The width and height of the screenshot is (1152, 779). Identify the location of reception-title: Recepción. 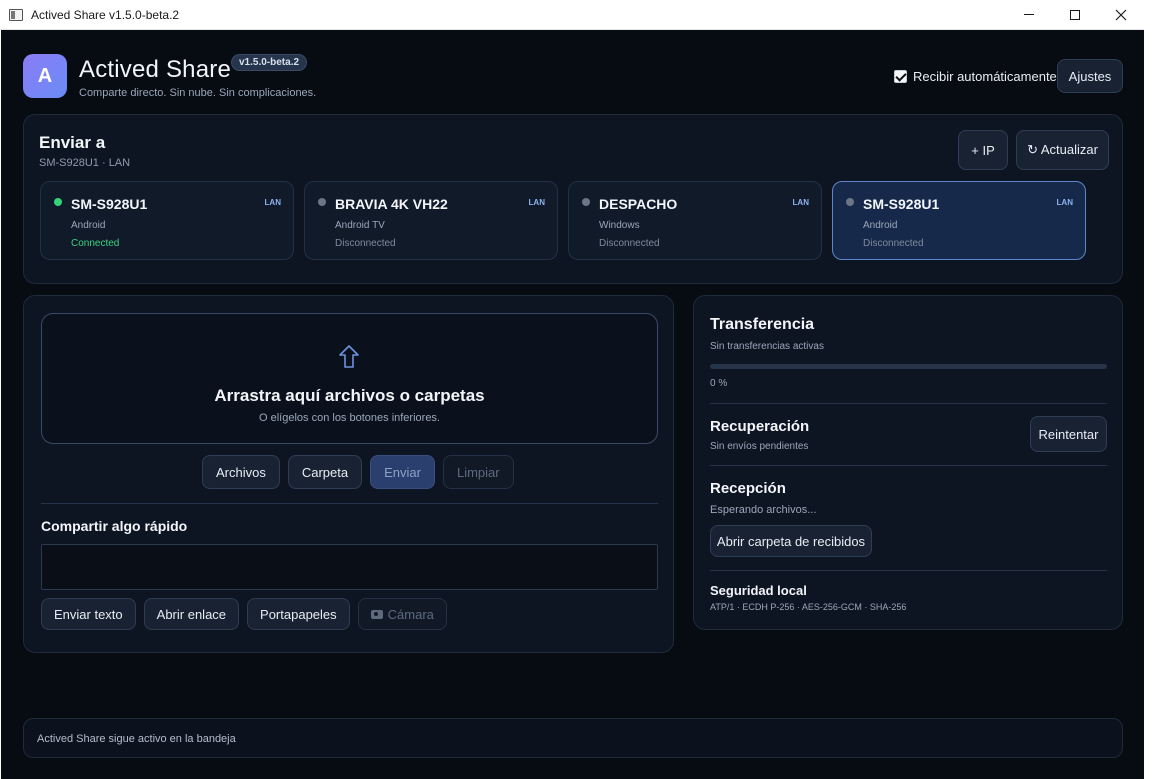
(748, 488).